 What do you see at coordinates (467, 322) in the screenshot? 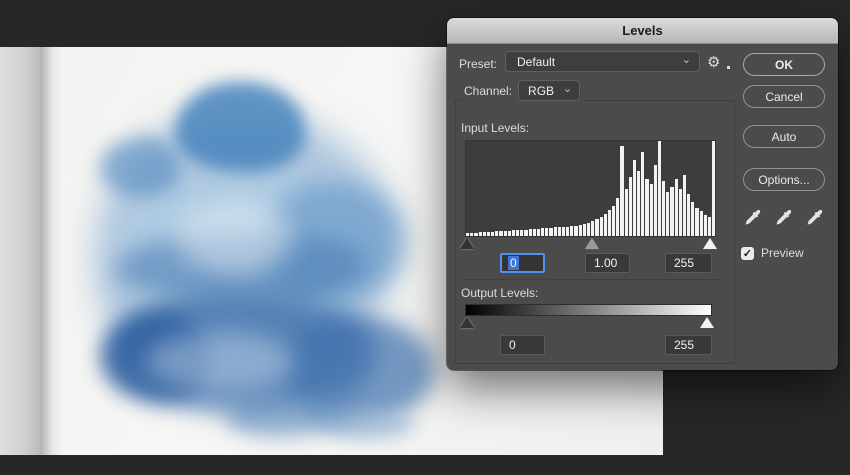
I see `output-shadow-slider` at bounding box center [467, 322].